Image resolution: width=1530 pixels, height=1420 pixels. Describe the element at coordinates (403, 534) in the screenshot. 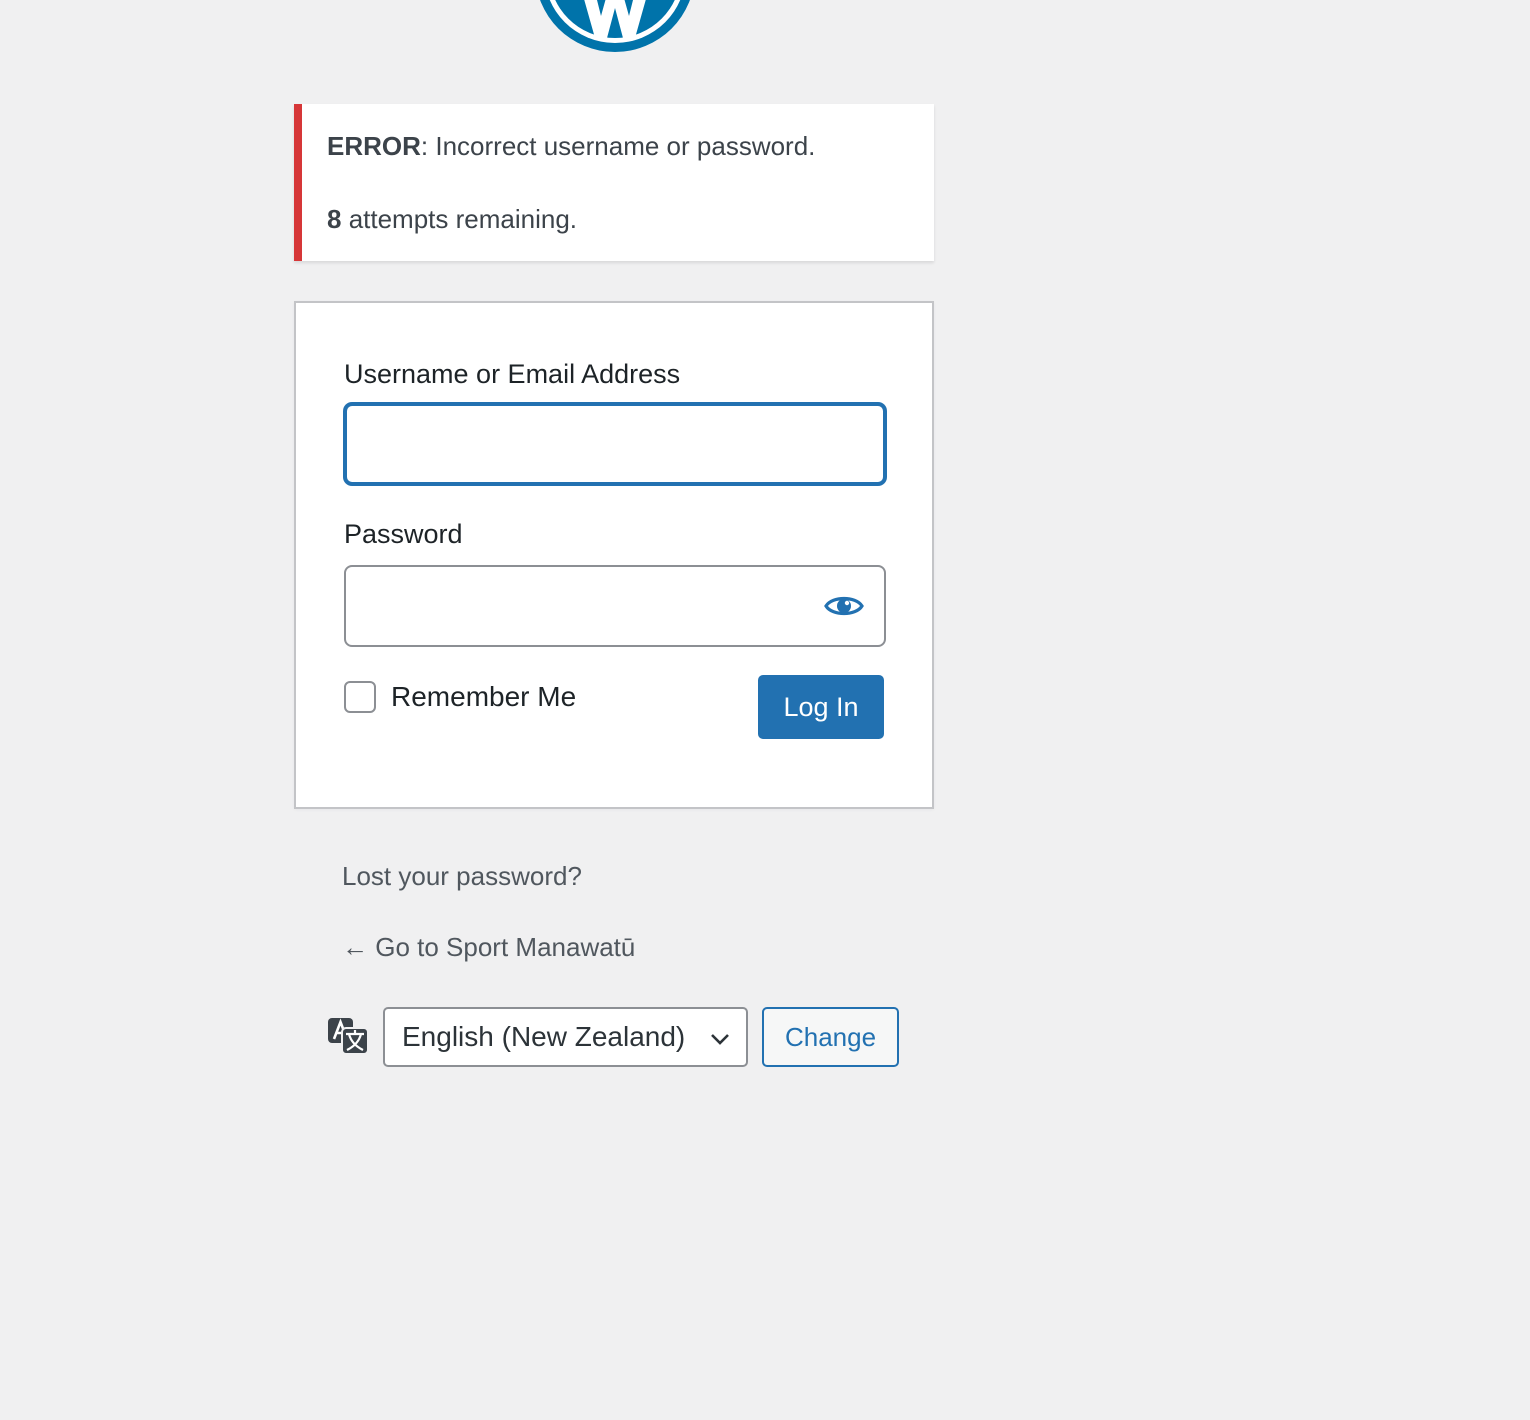

I see `password-label: Password` at that location.